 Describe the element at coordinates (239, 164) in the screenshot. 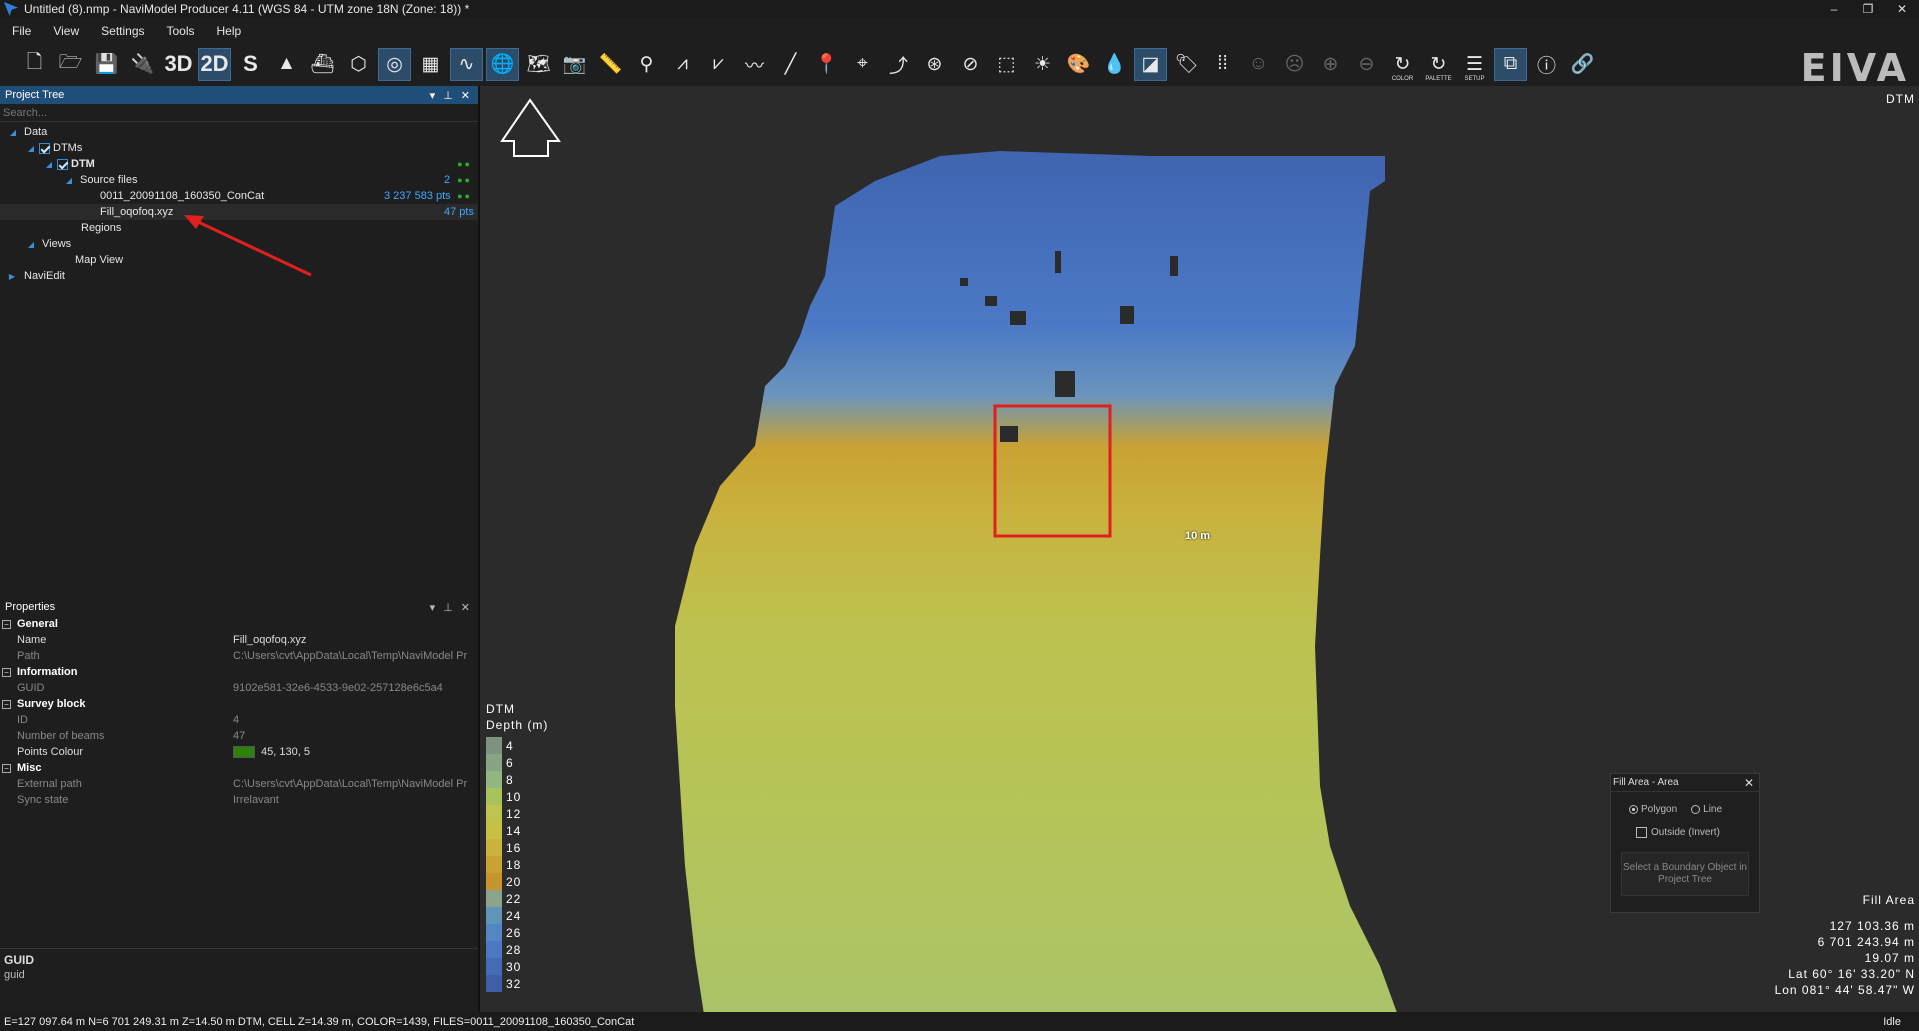

I see `tree-item-dtm: ◢ DTM ●●` at that location.